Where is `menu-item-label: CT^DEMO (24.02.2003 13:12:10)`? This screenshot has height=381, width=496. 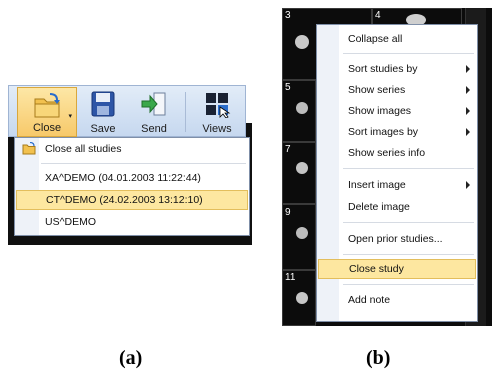 menu-item-label: CT^DEMO (24.02.2003 13:12:10) is located at coordinates (124, 200).